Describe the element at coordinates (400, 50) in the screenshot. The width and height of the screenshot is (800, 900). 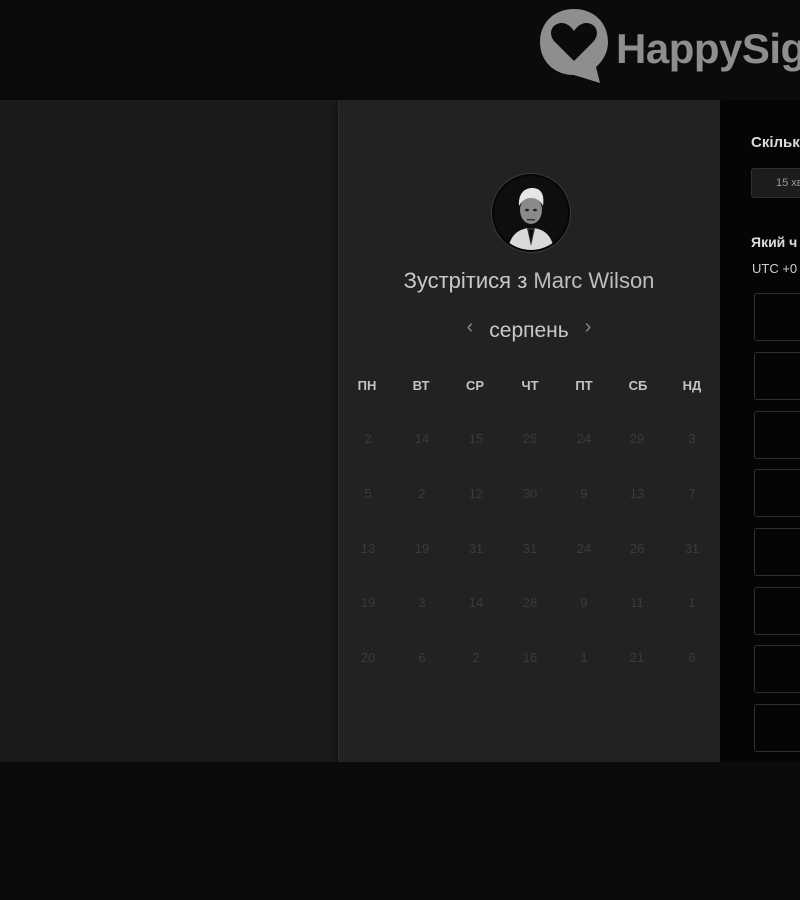
I see `top-bar: HappySig` at that location.